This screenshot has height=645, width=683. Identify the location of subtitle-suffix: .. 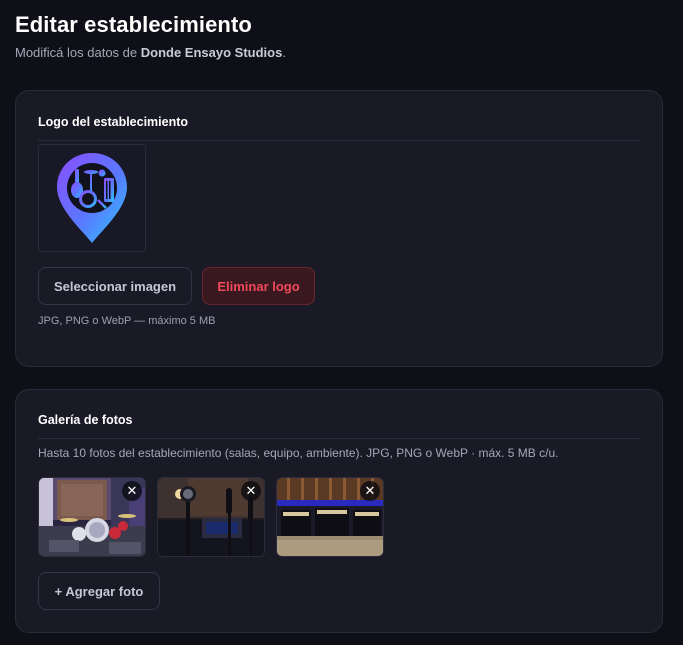
(284, 52).